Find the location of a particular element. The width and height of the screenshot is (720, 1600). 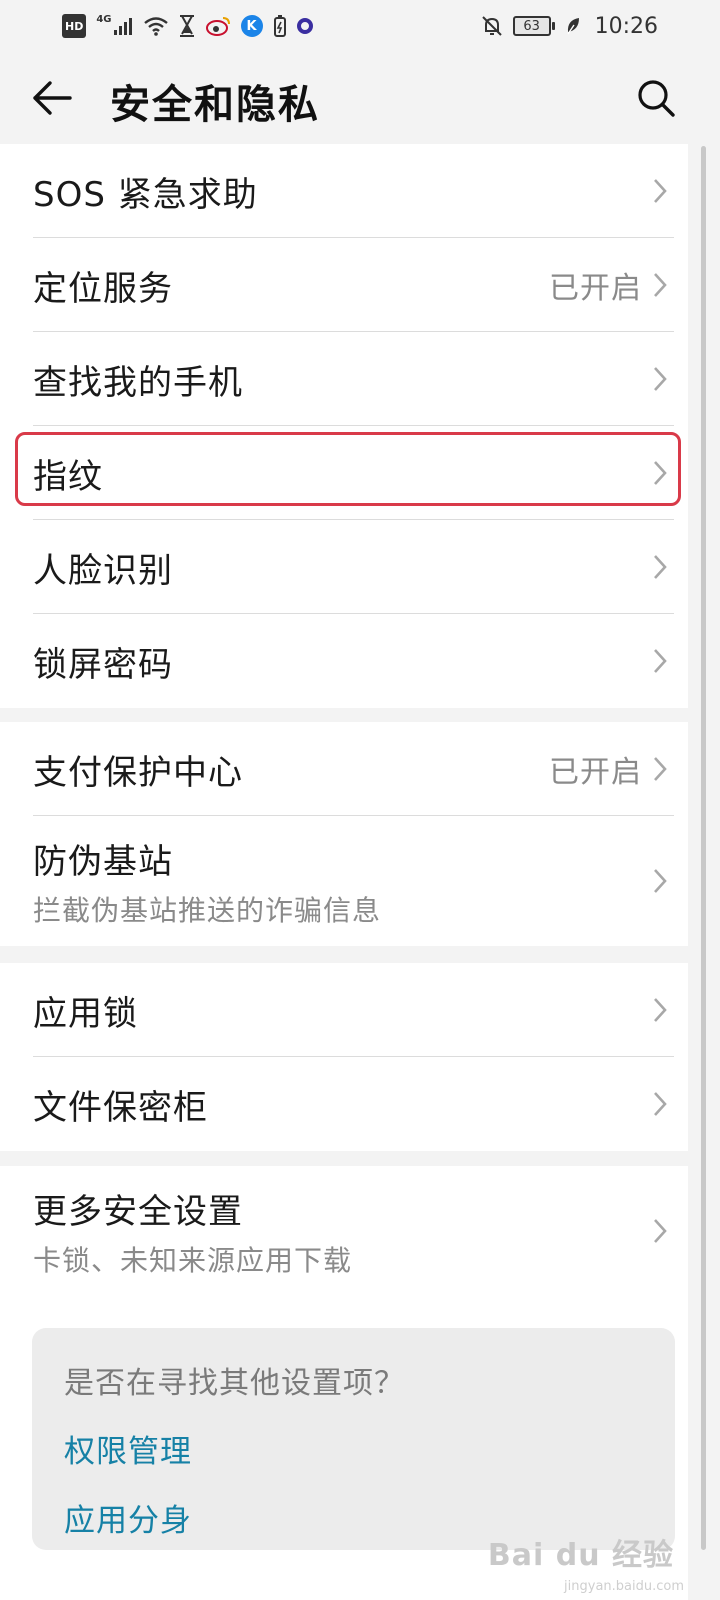

weibo-icon is located at coordinates (218, 26).